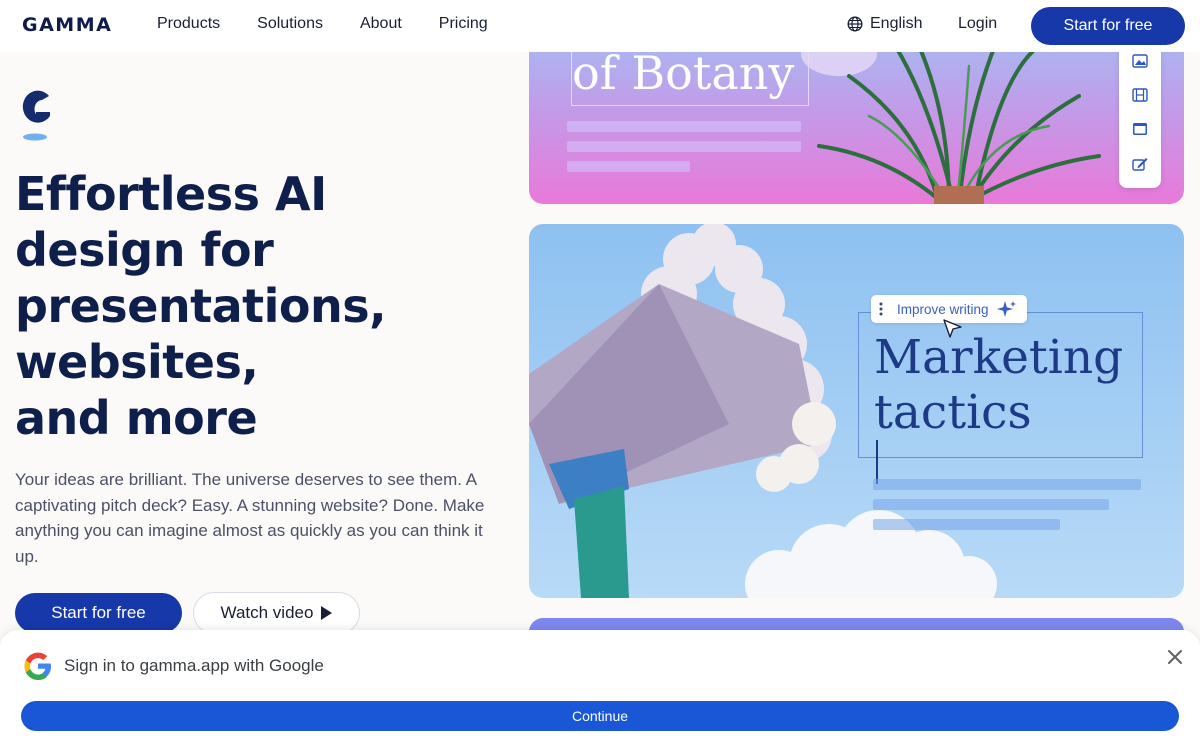  What do you see at coordinates (67, 25) in the screenshot?
I see `gamma-logo: GAMMA` at bounding box center [67, 25].